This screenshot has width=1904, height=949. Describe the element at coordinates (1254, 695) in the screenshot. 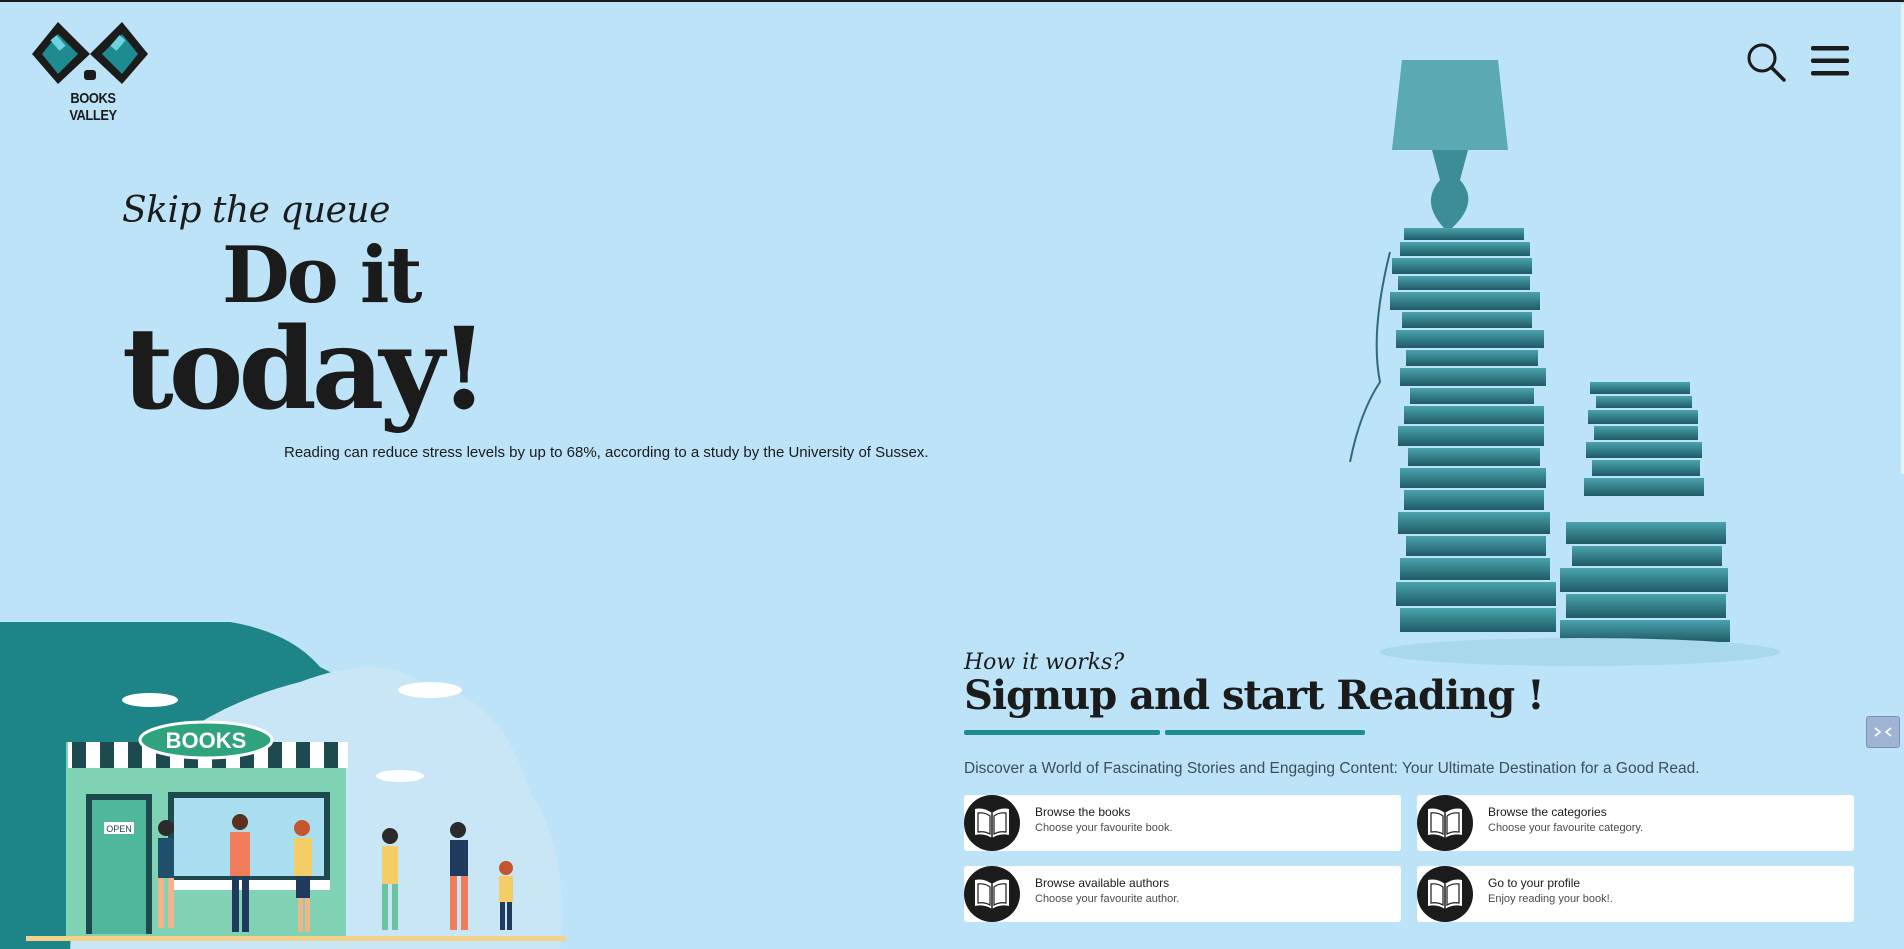

I see `how-it-works-title: Signup and start Reading !` at that location.